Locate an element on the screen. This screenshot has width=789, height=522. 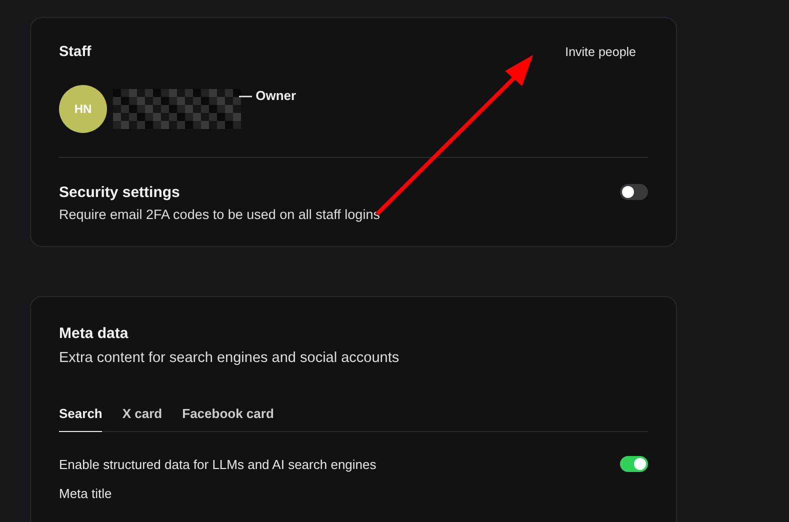
invite-people-link: Invite people is located at coordinates (600, 52).